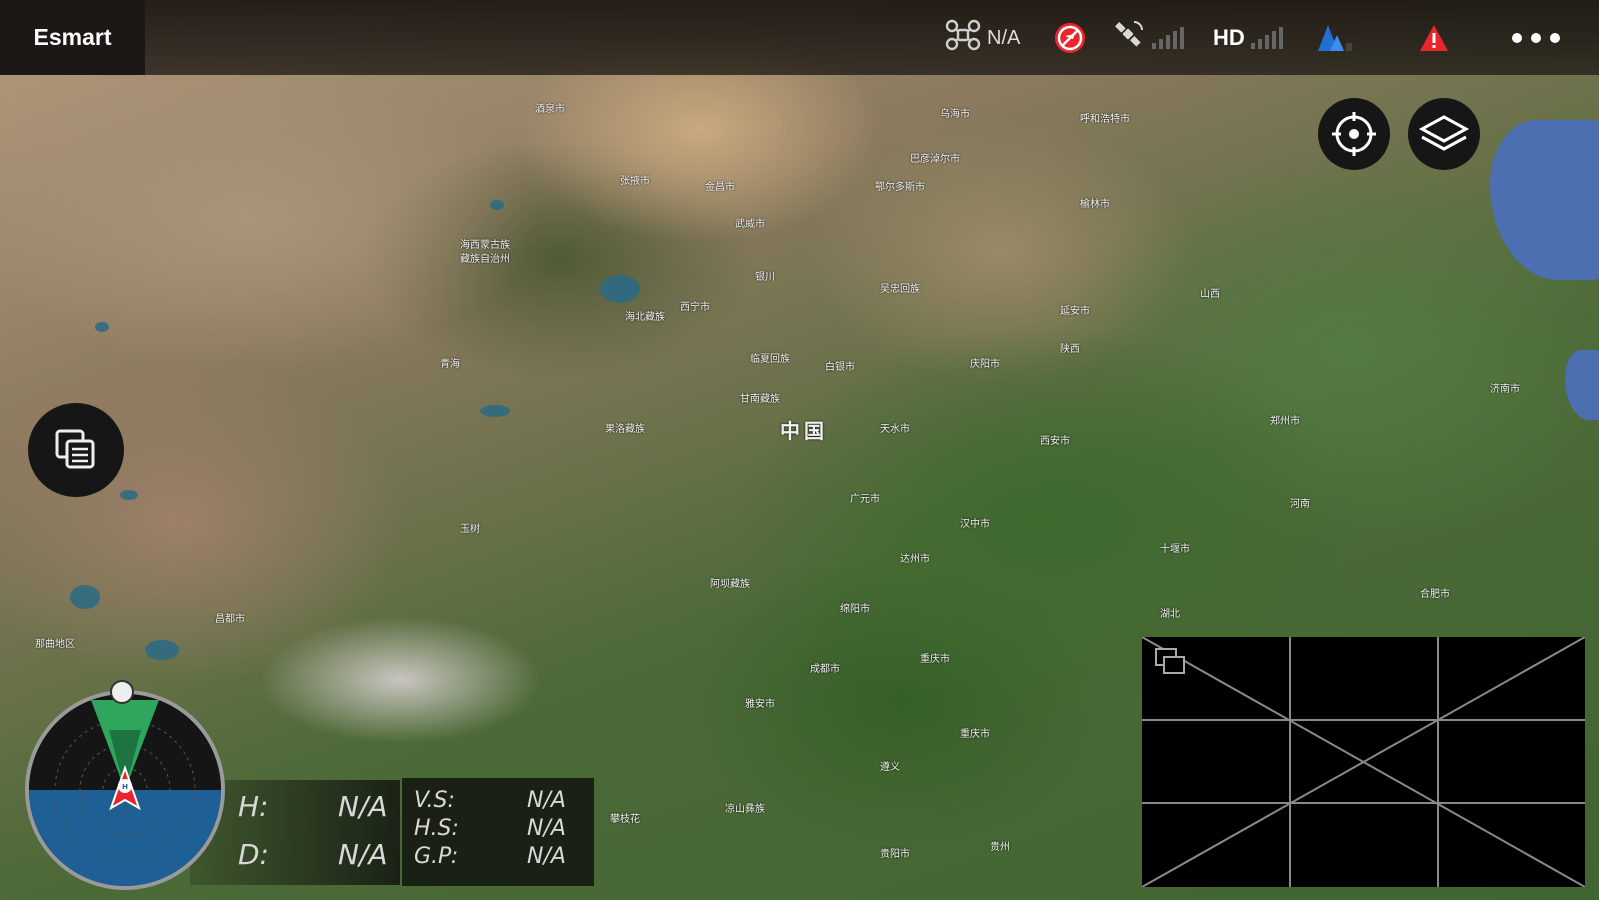 The width and height of the screenshot is (1599, 900). I want to click on radar-icon: H, so click(125, 790).